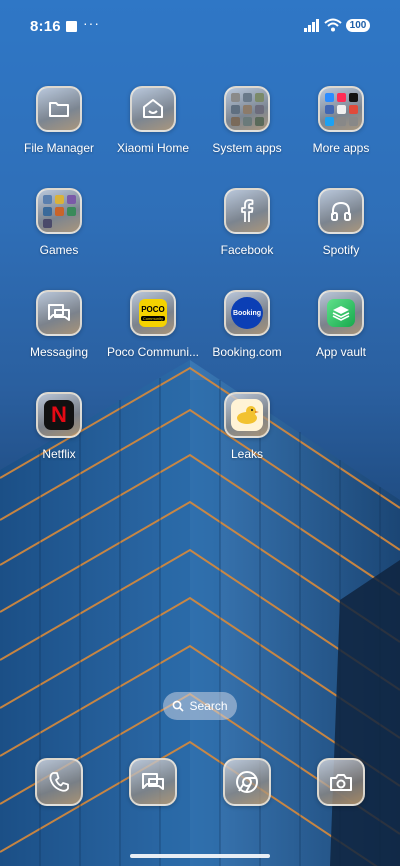 This screenshot has width=400, height=866. I want to click on app-spotify: Spotify, so click(341, 222).